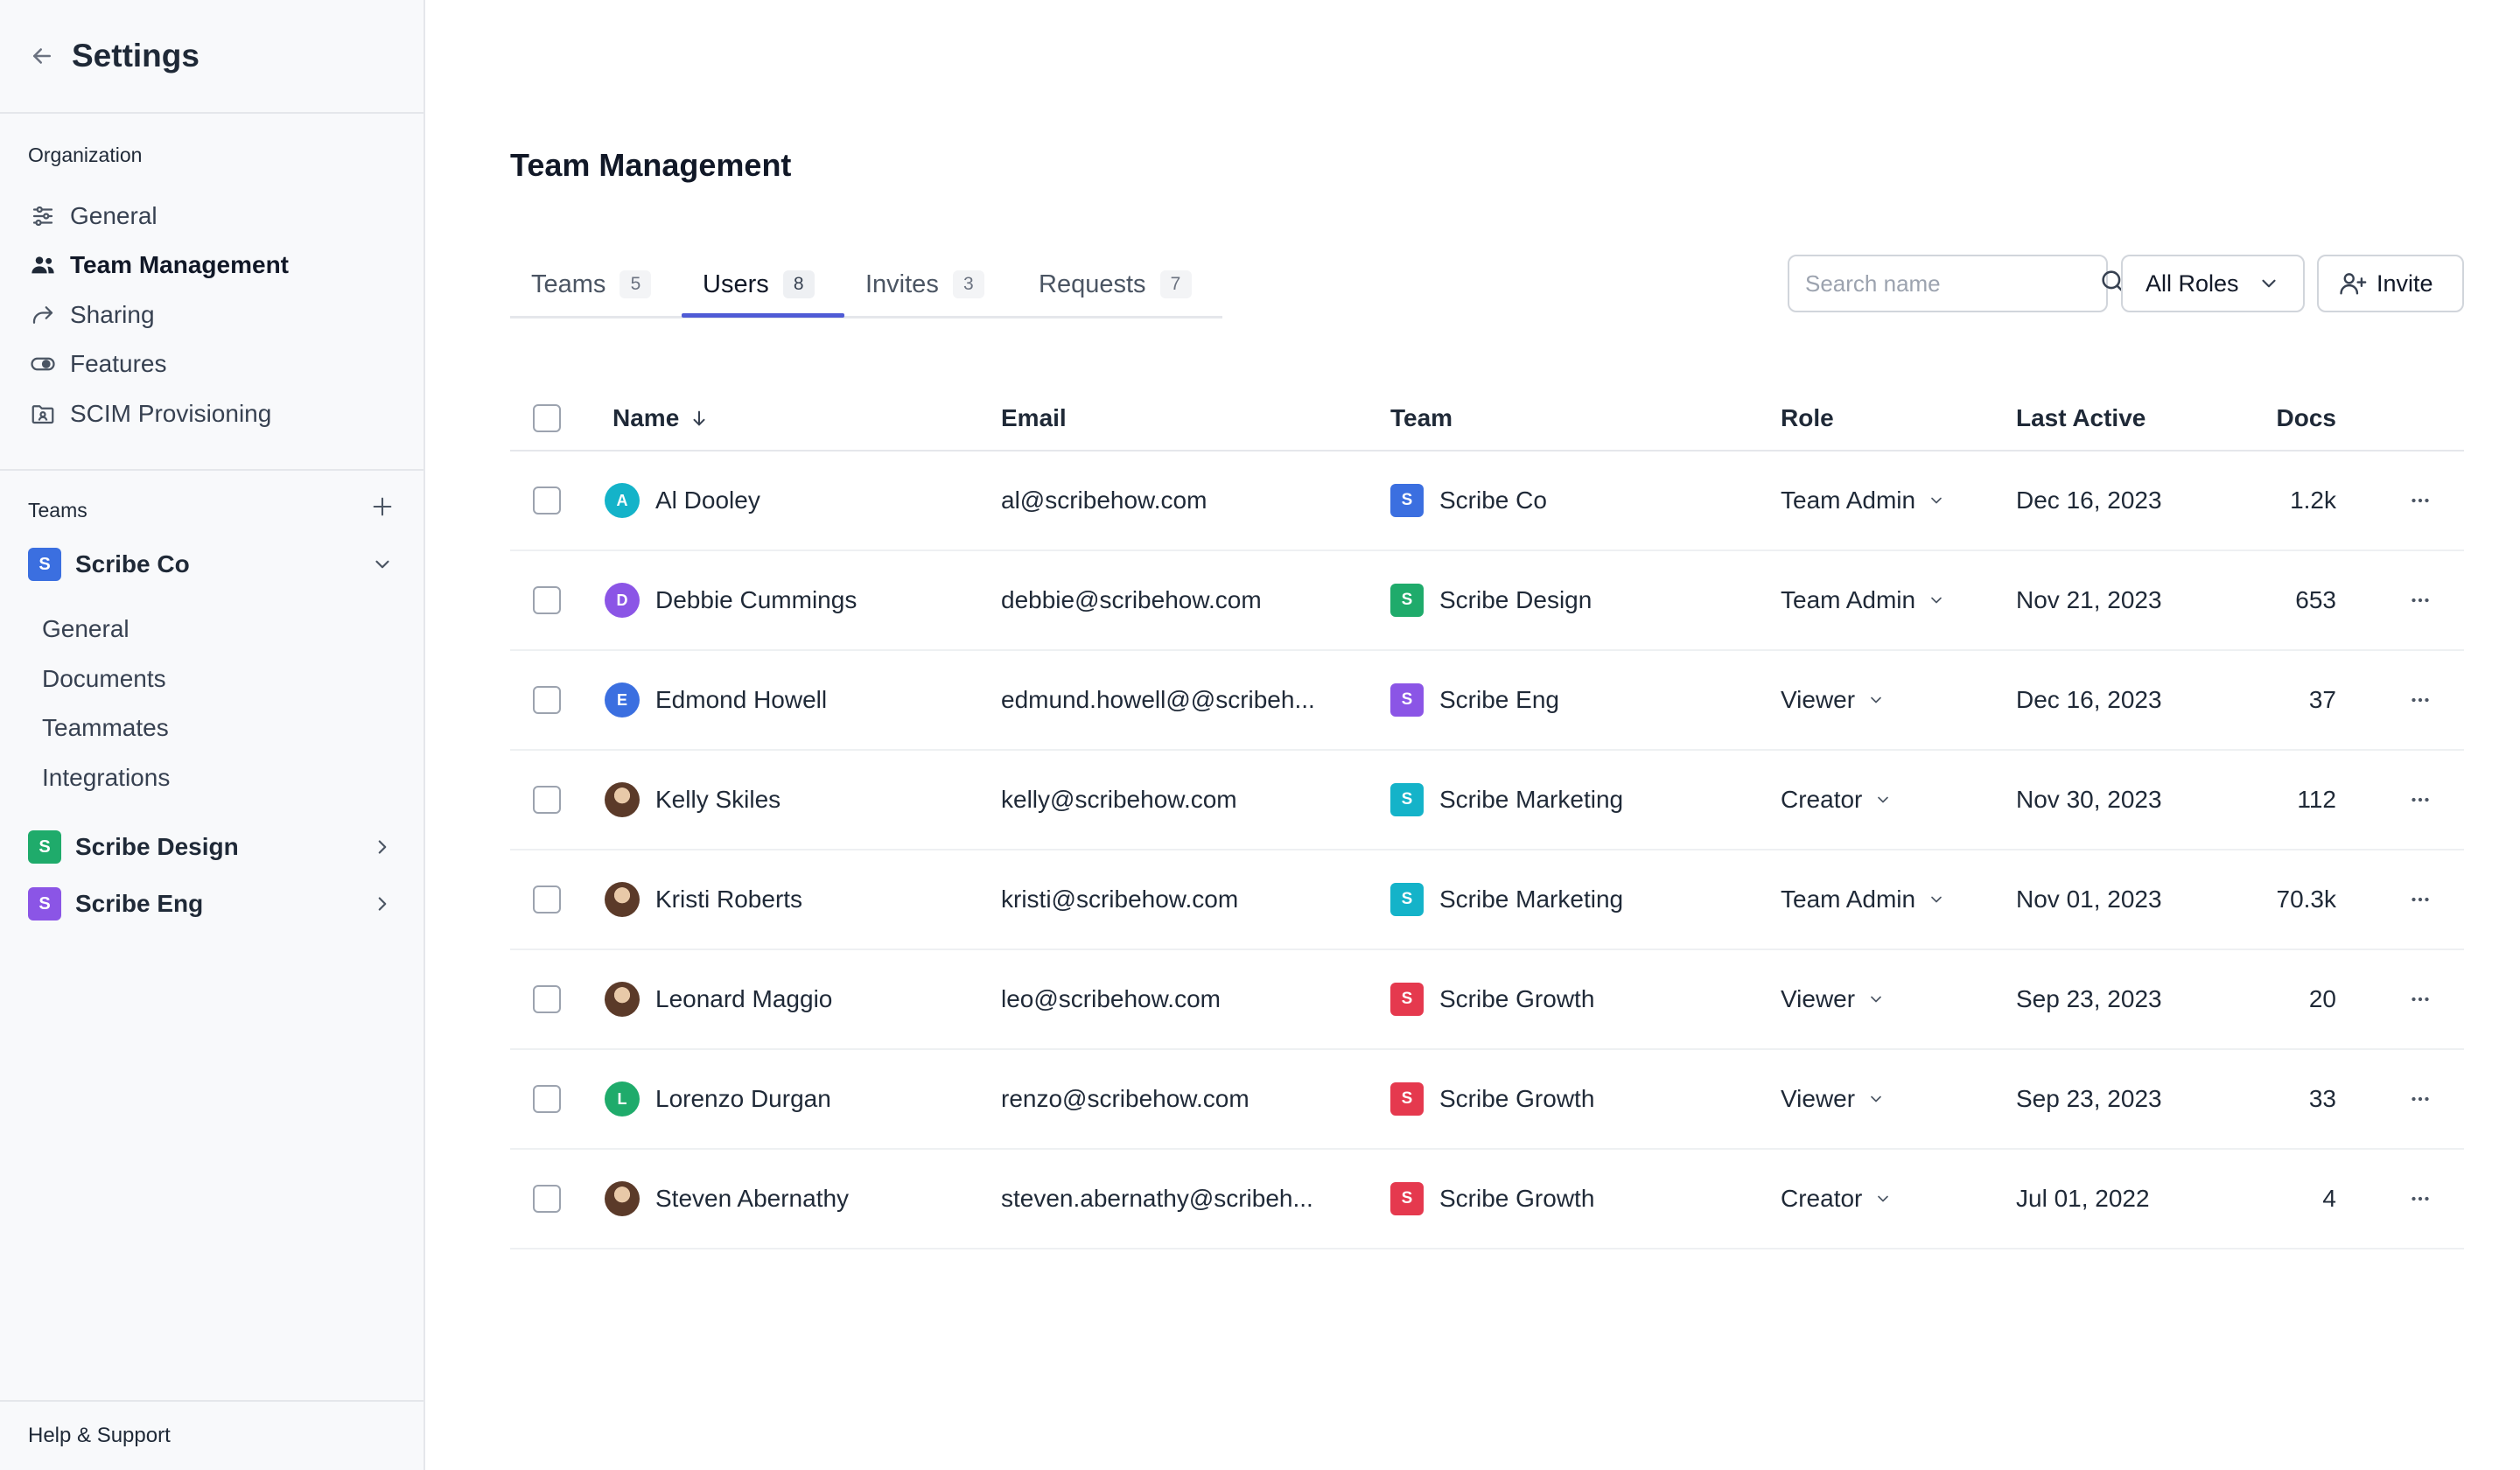  Describe the element at coordinates (212, 564) in the screenshot. I see `sidebar-team-scribe-co: S Scribe Co` at that location.